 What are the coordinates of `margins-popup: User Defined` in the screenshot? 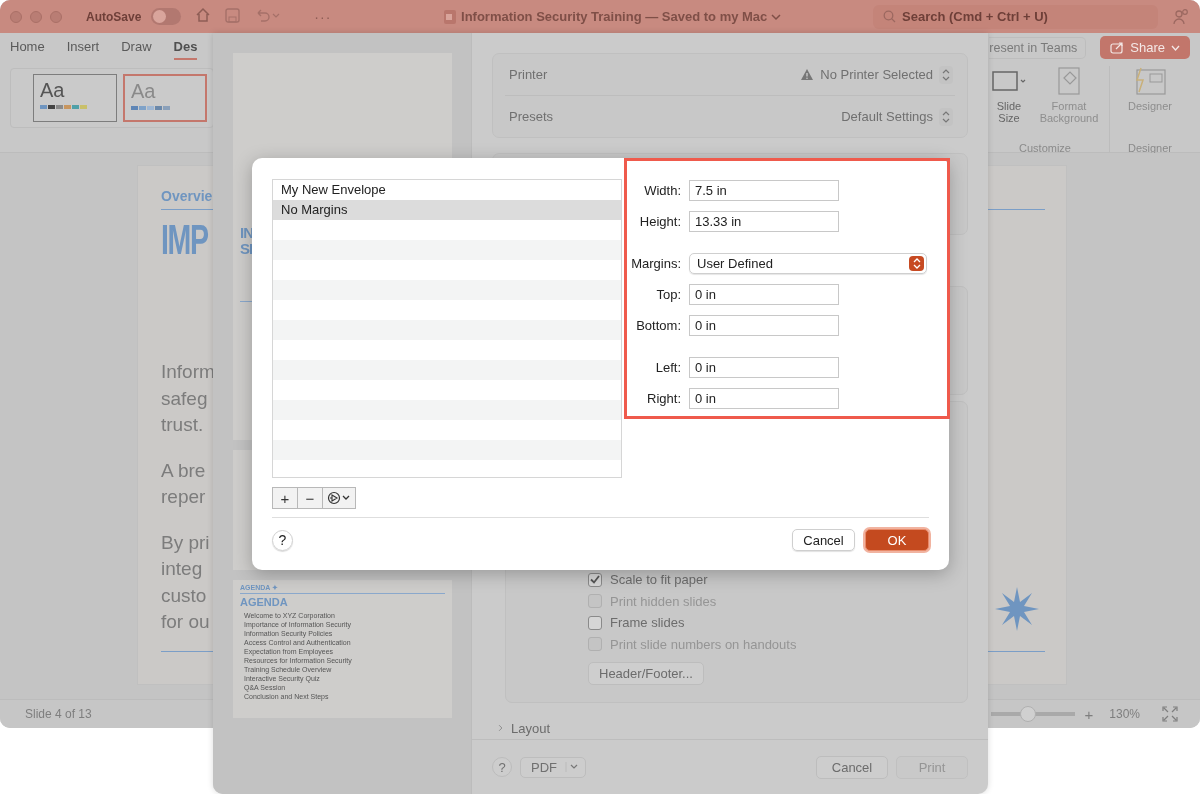 It's located at (808, 263).